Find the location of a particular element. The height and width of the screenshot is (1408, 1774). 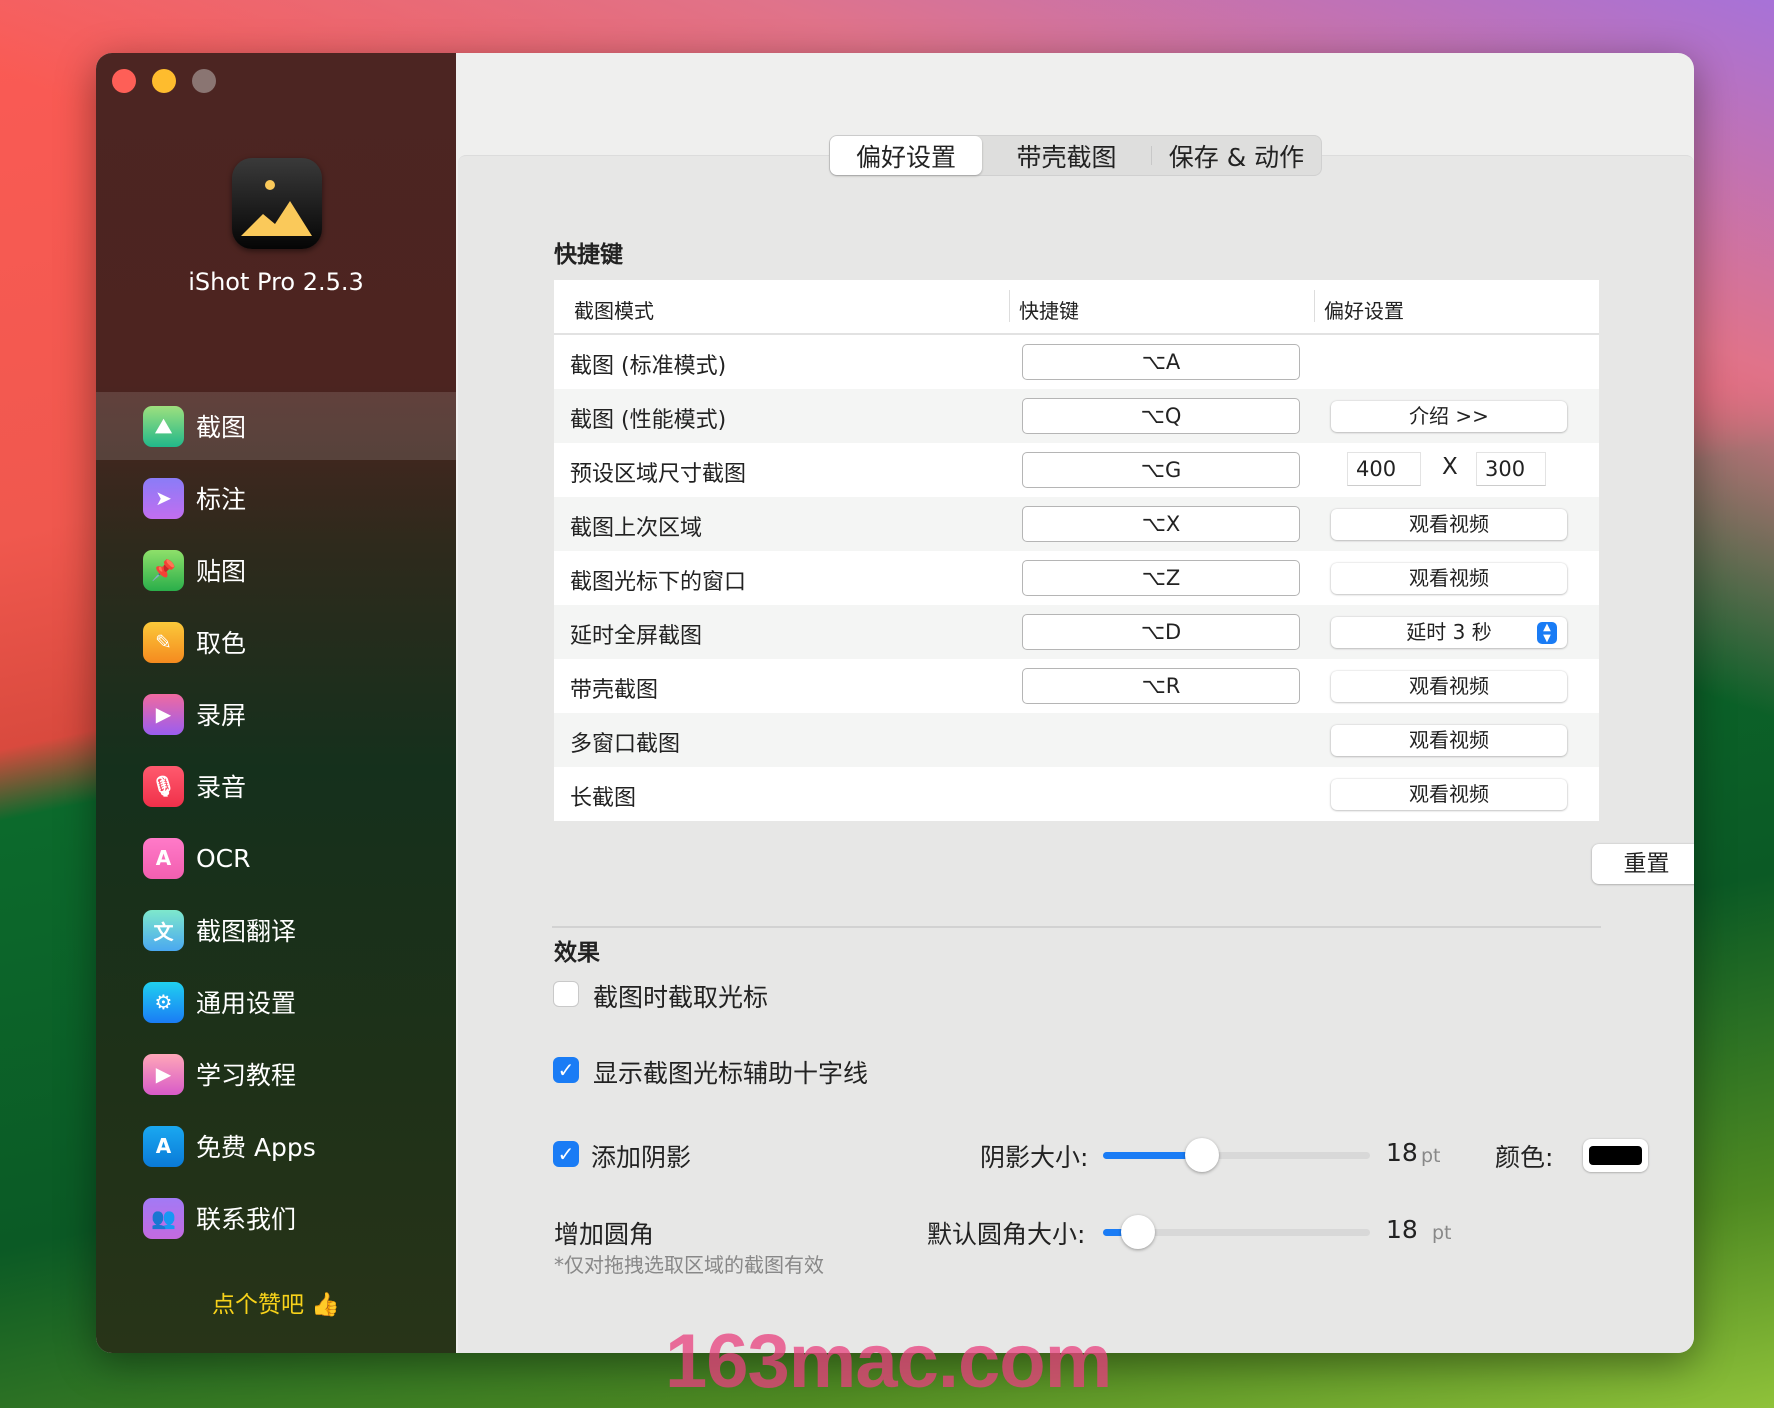

sidebar-item: 👥 联系我们 is located at coordinates (276, 1218).